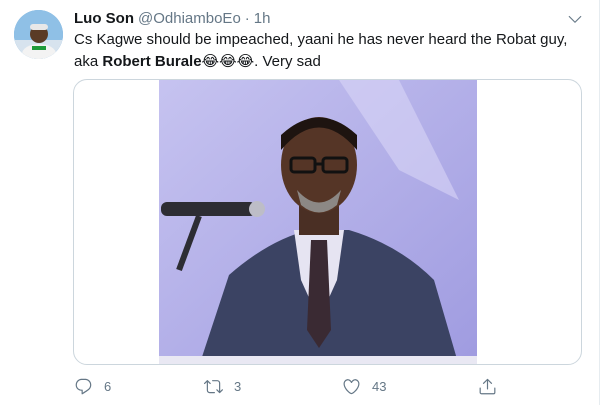 This screenshot has height=405, width=600. What do you see at coordinates (262, 18) in the screenshot?
I see `tweet-timestamp: 1h` at bounding box center [262, 18].